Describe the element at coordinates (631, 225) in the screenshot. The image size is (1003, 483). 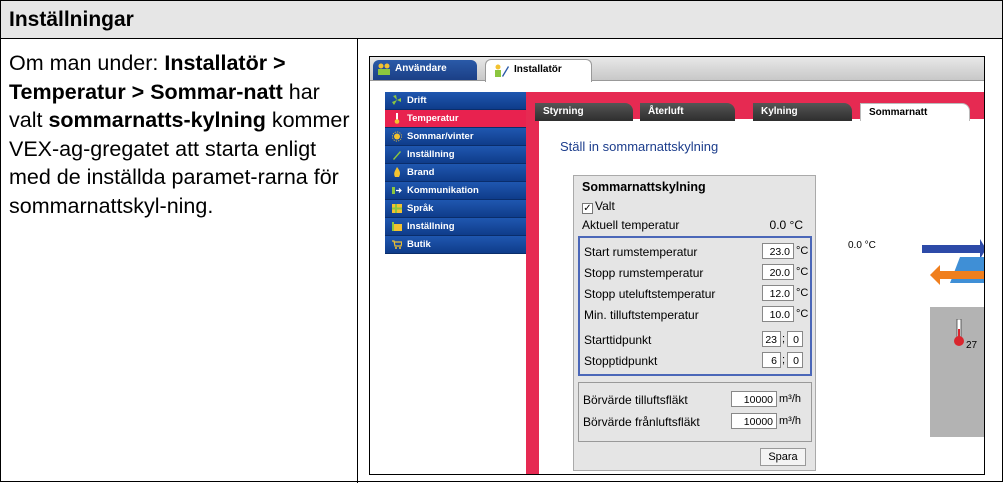
I see `aktuell-label: Aktuell temperatur` at that location.